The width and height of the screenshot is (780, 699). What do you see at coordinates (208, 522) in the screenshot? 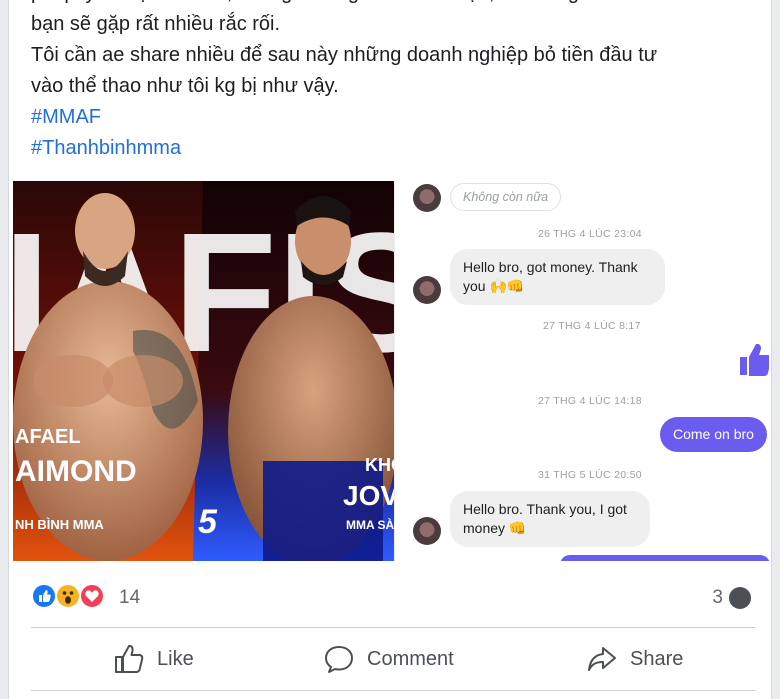
I see `event-number: 5` at bounding box center [208, 522].